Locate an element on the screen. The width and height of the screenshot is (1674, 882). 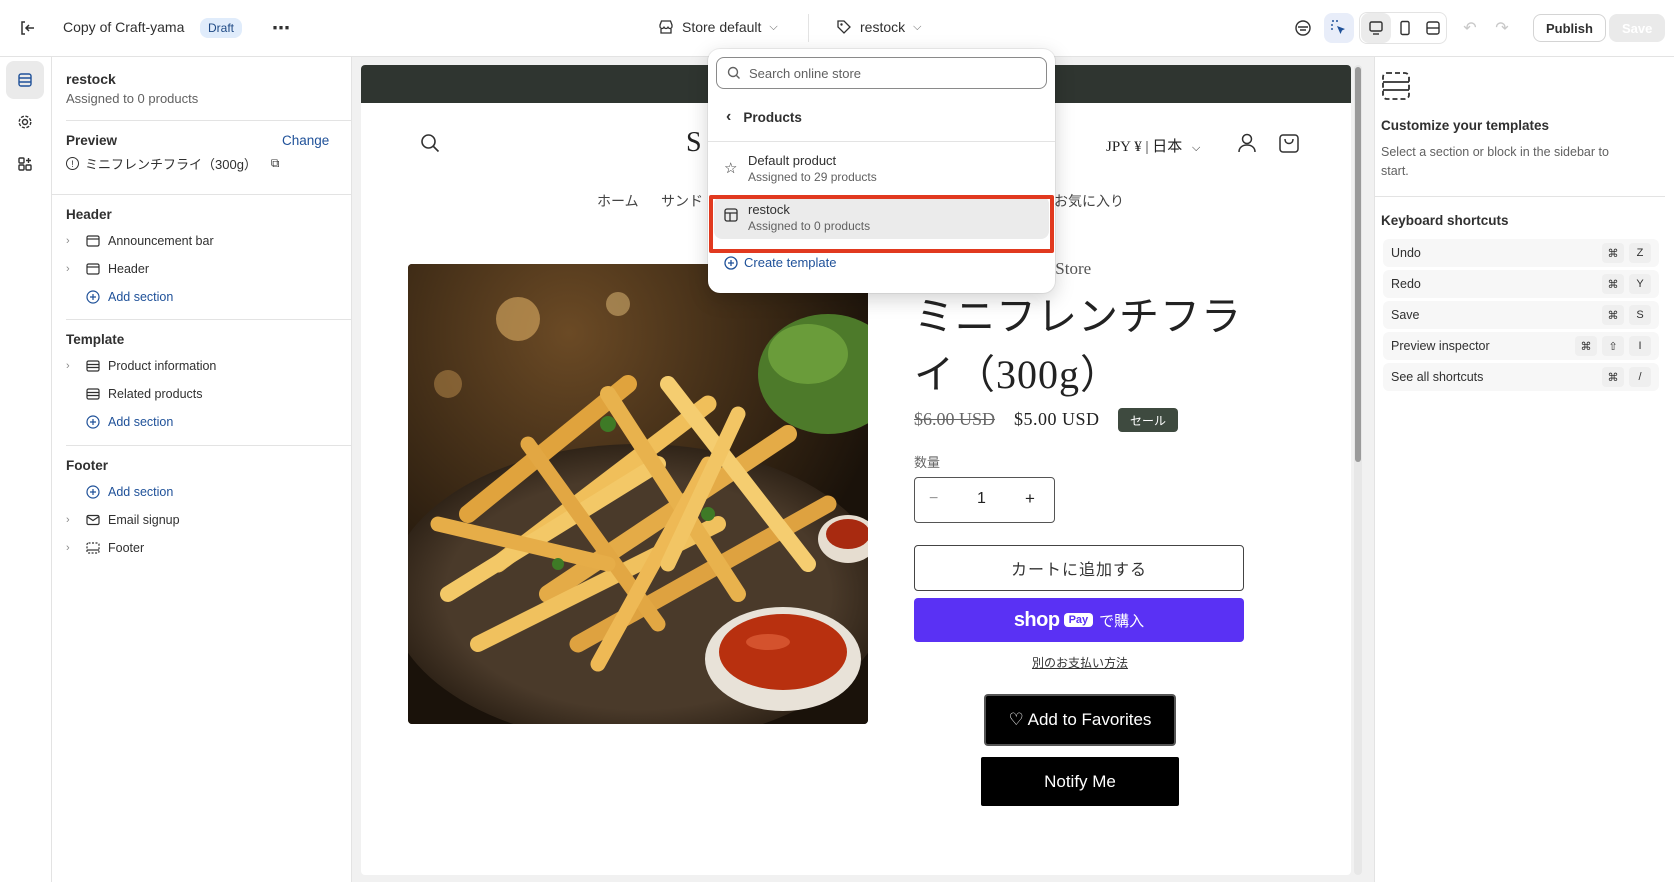
save-button: Save is located at coordinates (1637, 28).